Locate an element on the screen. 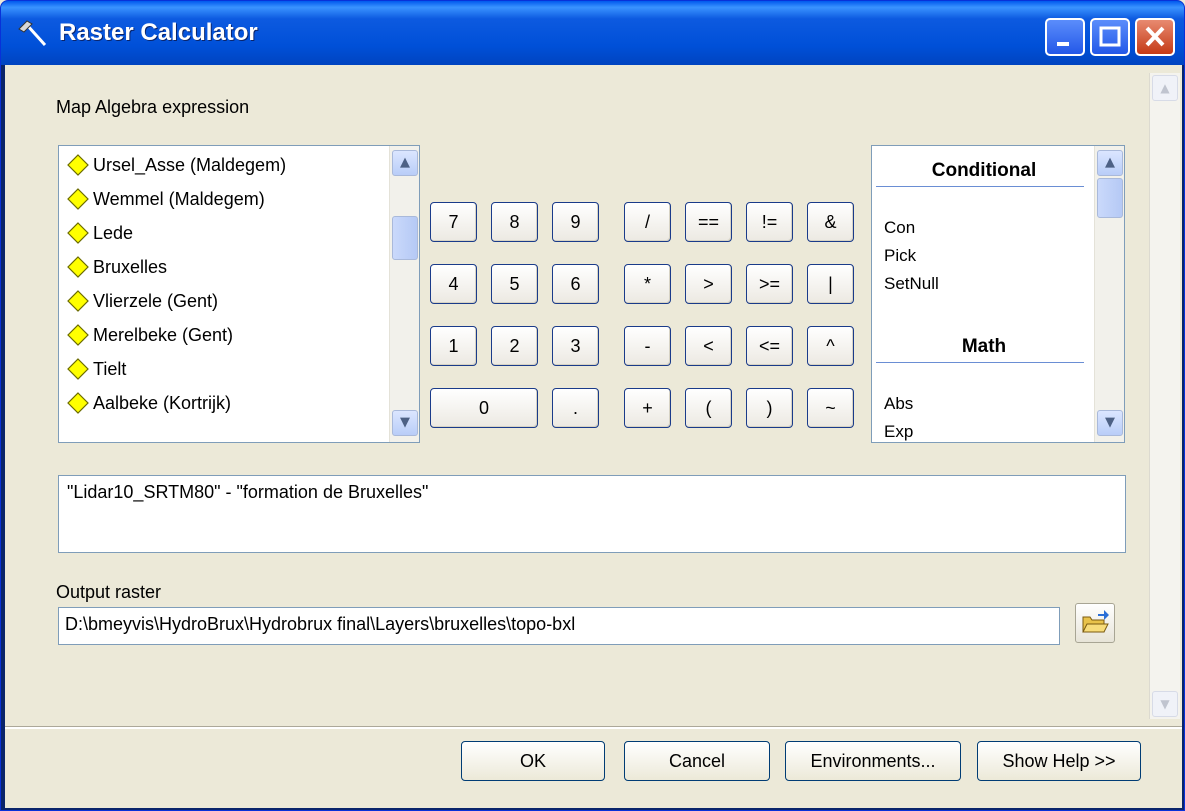  function-item: Pick is located at coordinates (900, 256).